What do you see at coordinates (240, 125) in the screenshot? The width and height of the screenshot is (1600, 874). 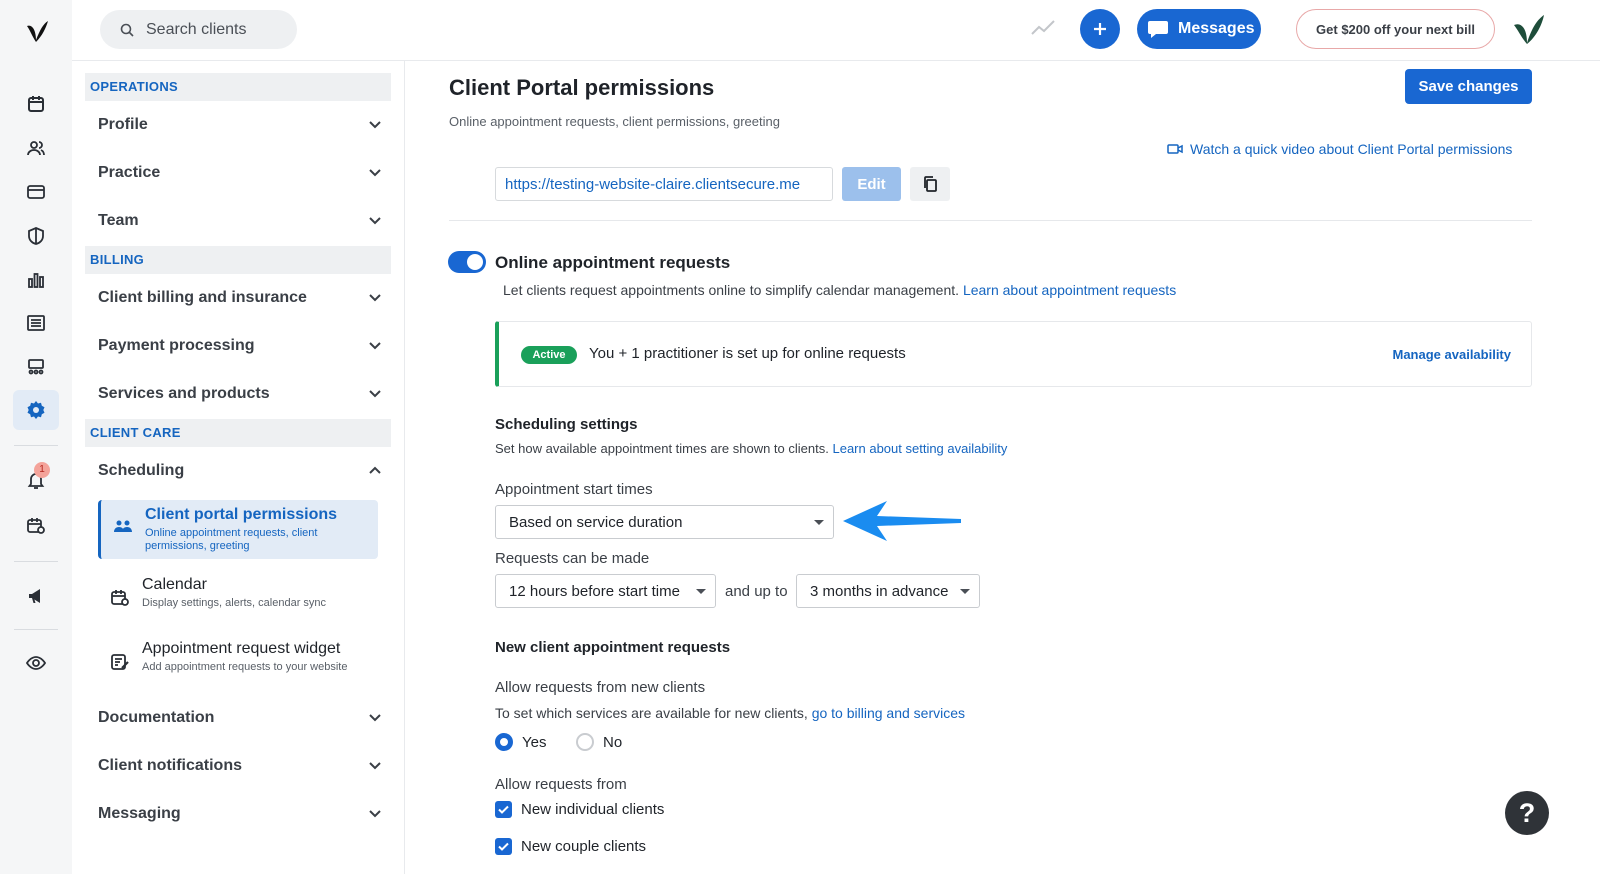 I see `nav-item-profile: Profile` at bounding box center [240, 125].